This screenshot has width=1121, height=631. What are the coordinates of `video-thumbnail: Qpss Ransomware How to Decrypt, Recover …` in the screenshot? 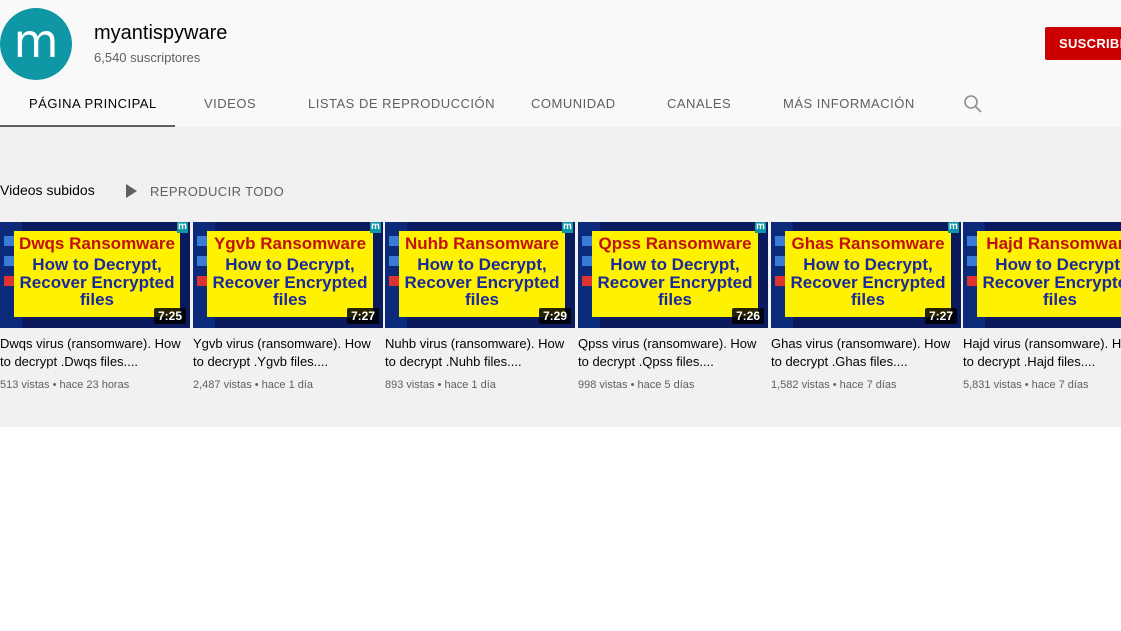 It's located at (673, 275).